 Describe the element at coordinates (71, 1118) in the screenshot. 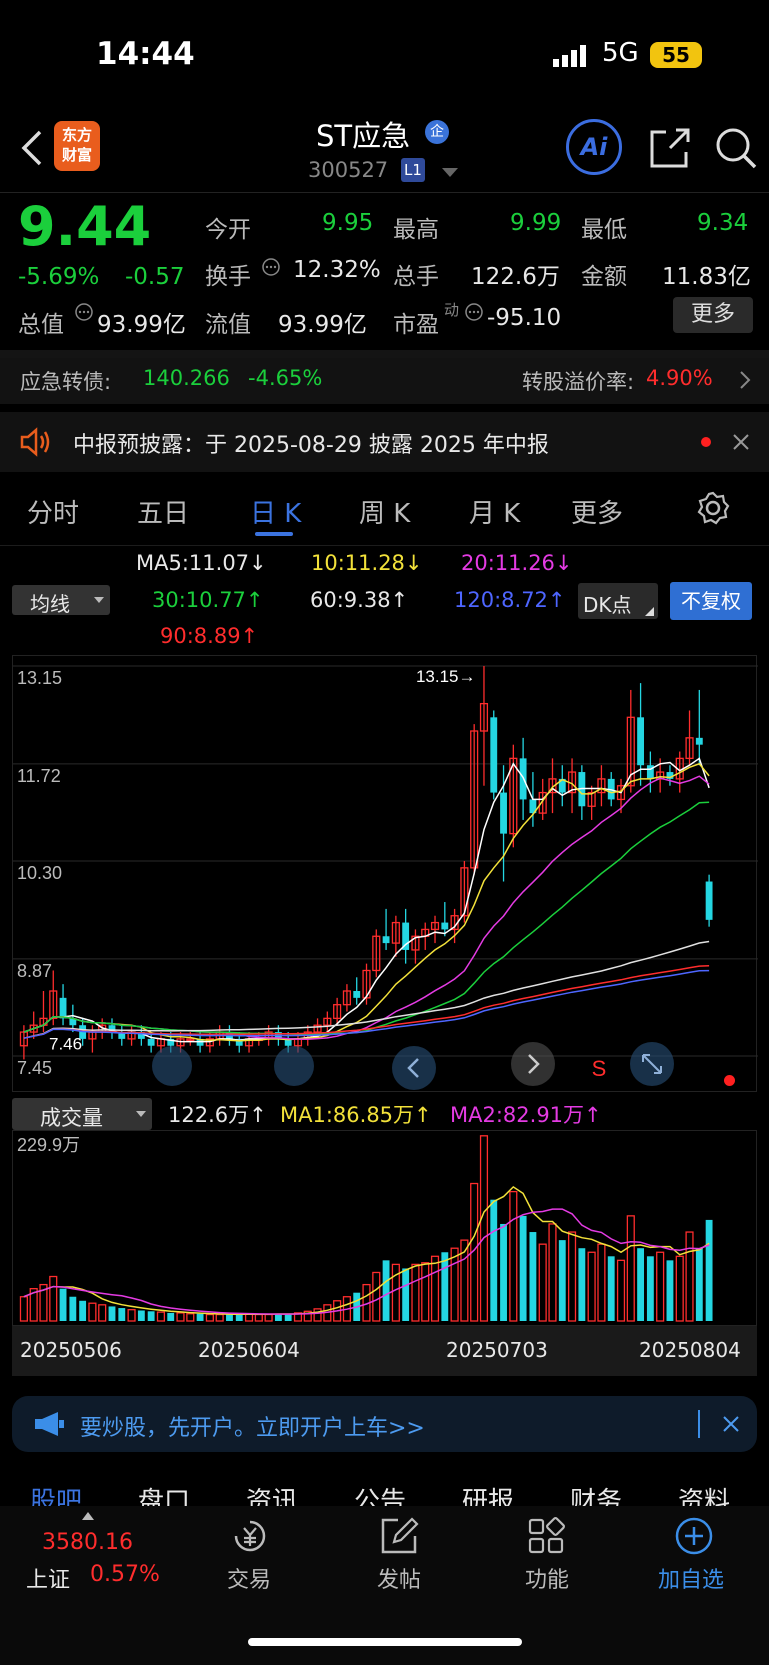

I see `volume-selector-label: 成交量` at that location.